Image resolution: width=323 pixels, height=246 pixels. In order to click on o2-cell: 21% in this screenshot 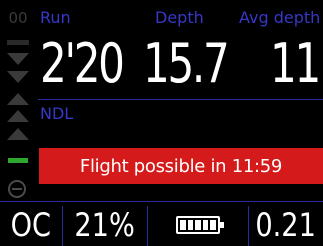, I will do `click(105, 225)`.